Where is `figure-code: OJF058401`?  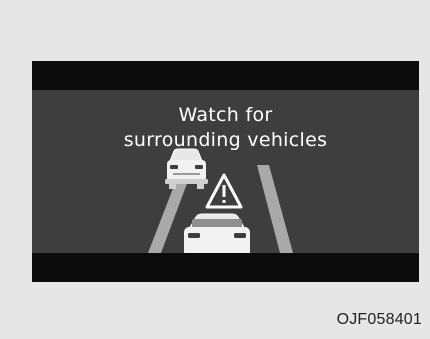
figure-code: OJF058401 is located at coordinates (379, 319).